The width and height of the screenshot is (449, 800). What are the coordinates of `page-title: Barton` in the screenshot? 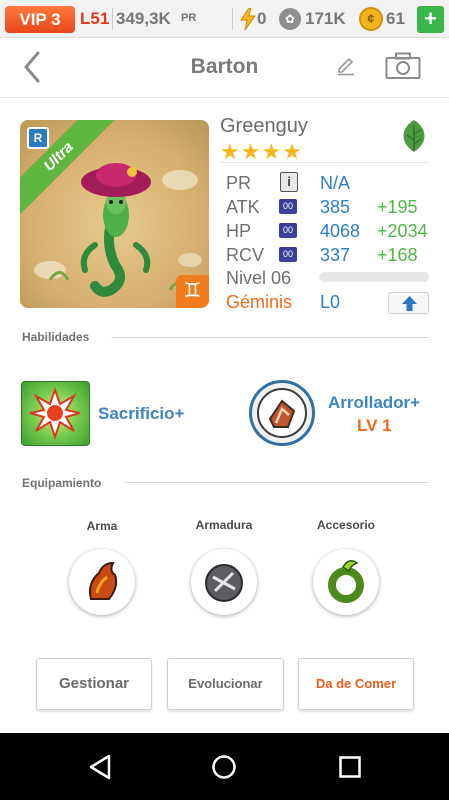 It's located at (224, 66).